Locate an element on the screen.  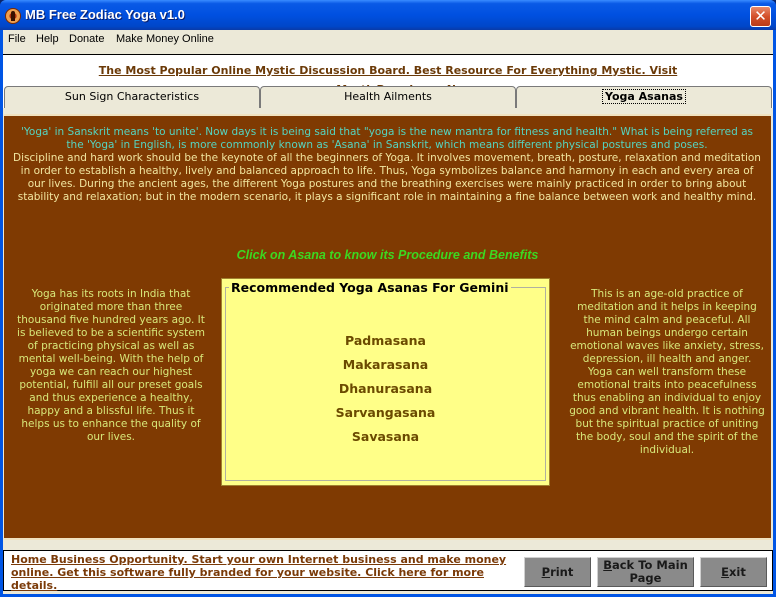
exit-button: Exit is located at coordinates (733, 572).